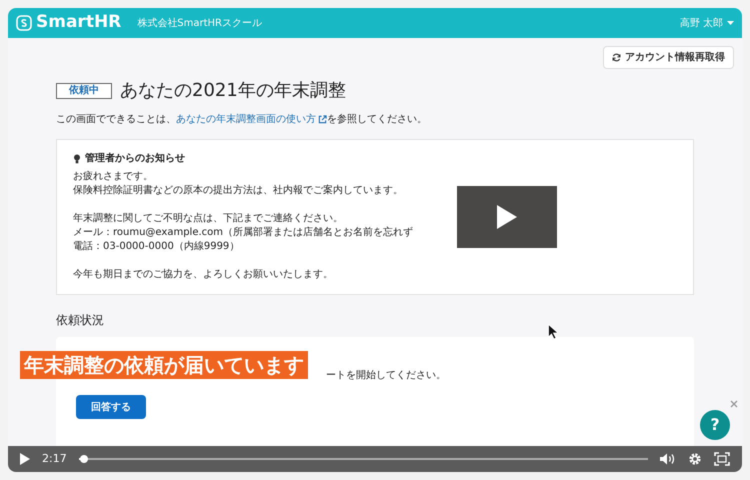 The width and height of the screenshot is (750, 480). I want to click on notice-line: お疲れさまです。, so click(113, 177).